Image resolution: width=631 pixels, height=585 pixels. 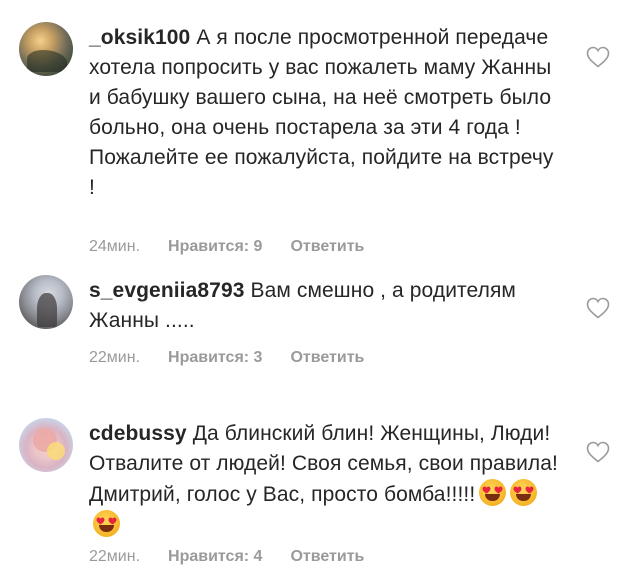 I want to click on comment-meta: 24мин. Нравится: 9 Ответить, so click(x=240, y=247).